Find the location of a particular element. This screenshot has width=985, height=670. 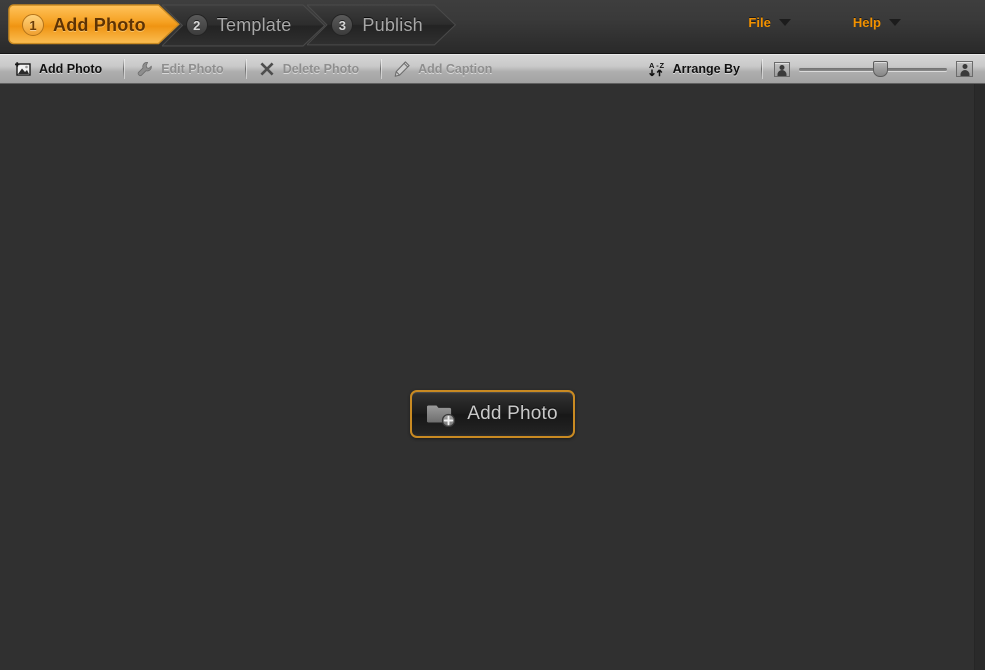

step-number-badge: 3 is located at coordinates (342, 25).